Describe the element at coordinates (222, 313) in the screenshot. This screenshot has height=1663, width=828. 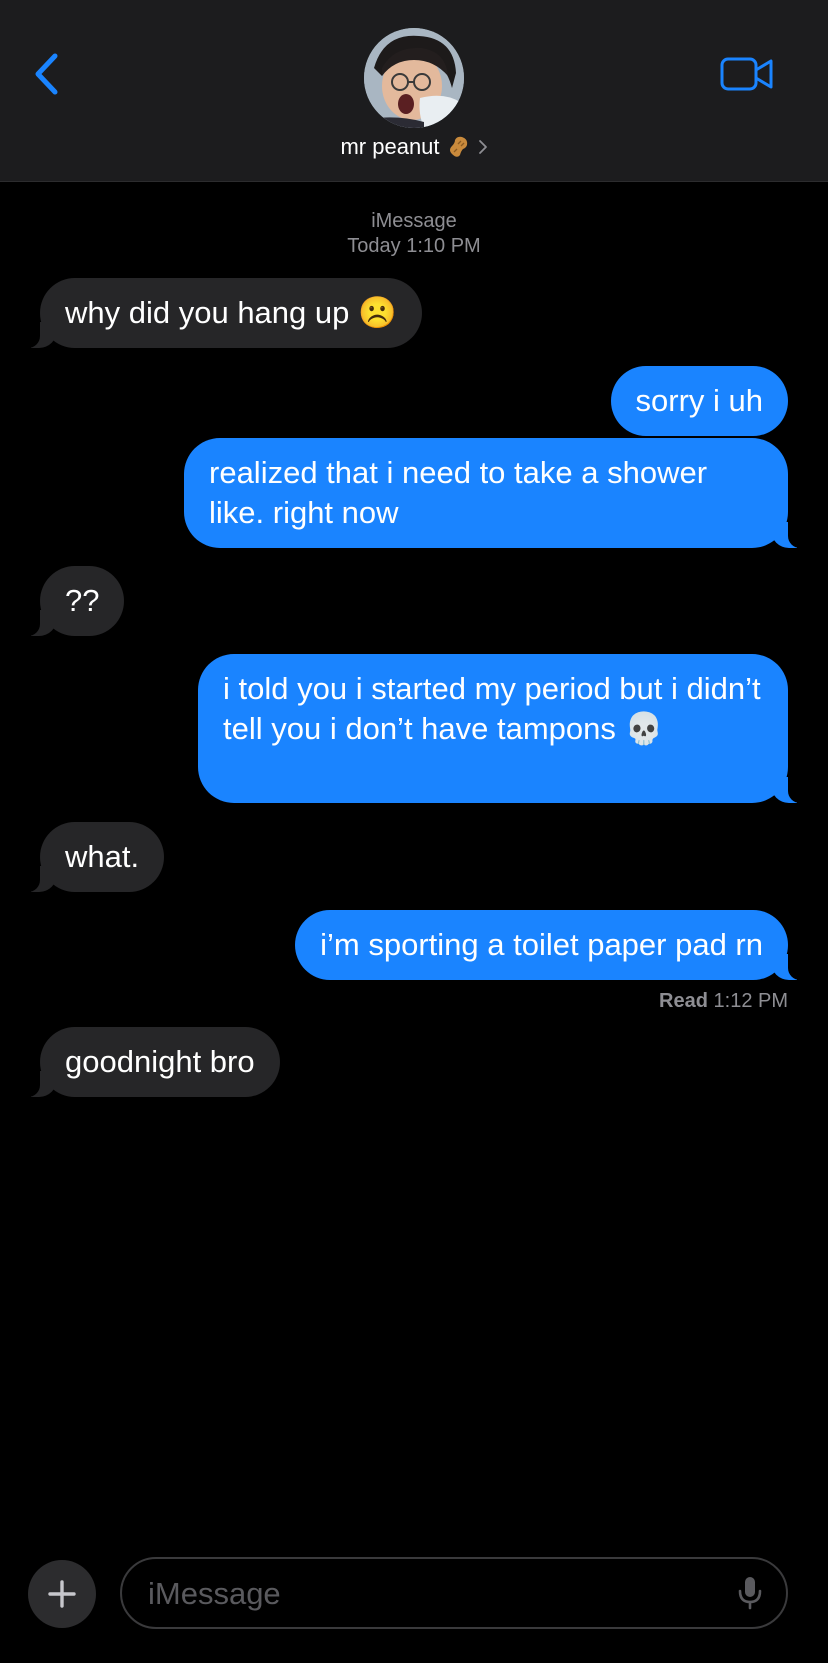
I see `message-incoming: why did you hang up ☹️` at that location.